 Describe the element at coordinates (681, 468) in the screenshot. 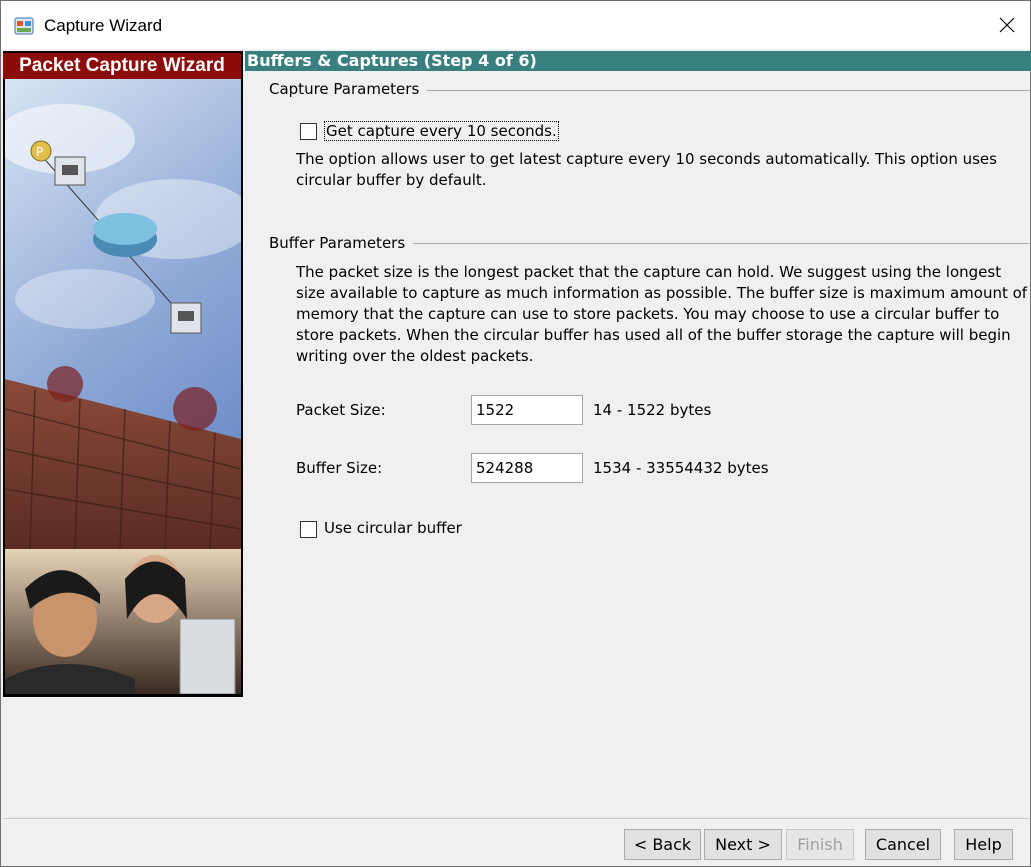

I see `buffer-size-range: 1534 - 33554432 bytes` at that location.